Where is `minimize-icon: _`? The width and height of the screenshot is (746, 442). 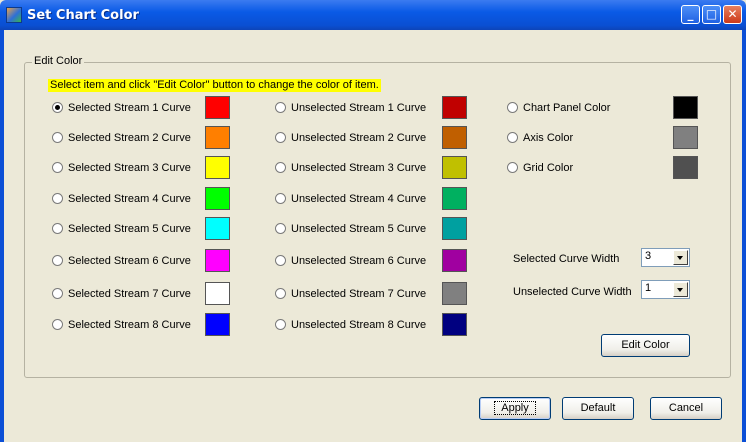 minimize-icon: _ is located at coordinates (690, 14).